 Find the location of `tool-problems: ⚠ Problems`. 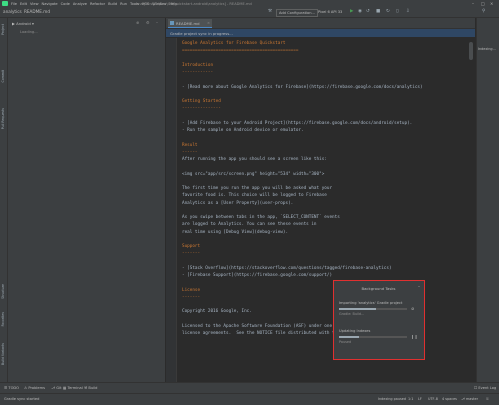

tool-problems: ⚠ Problems is located at coordinates (34, 388).